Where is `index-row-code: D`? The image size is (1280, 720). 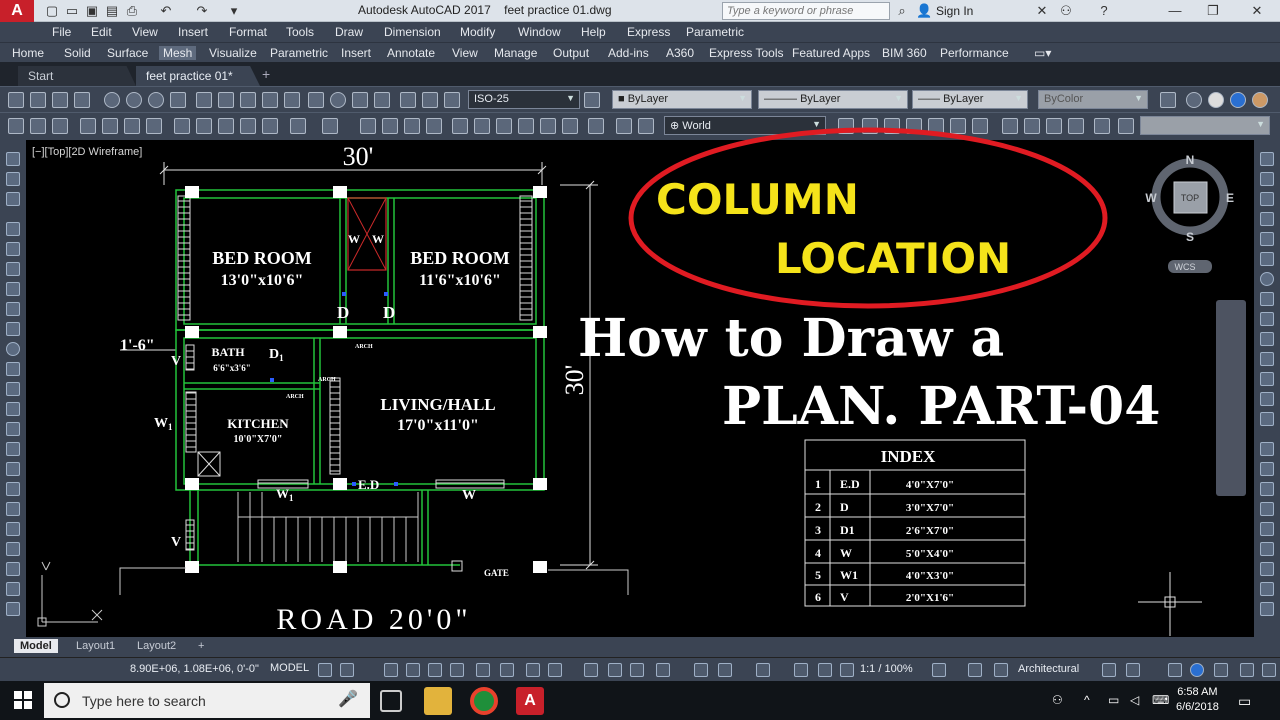
index-row-code: D is located at coordinates (844, 507).